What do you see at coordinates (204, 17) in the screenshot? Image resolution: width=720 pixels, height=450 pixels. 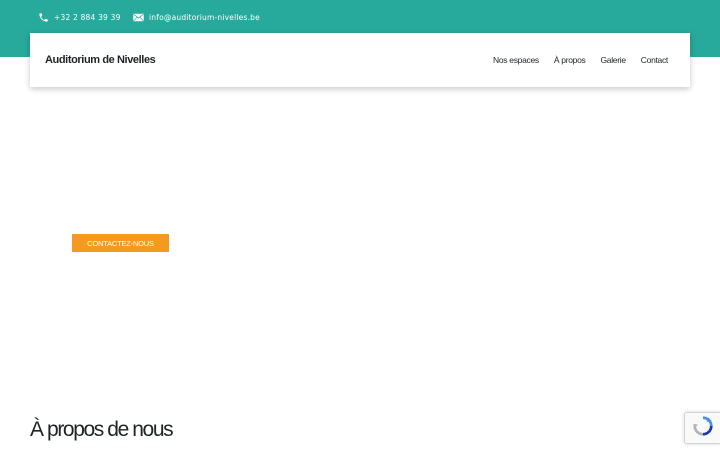 I see `email-address: info@auditorium-nivelles.be` at bounding box center [204, 17].